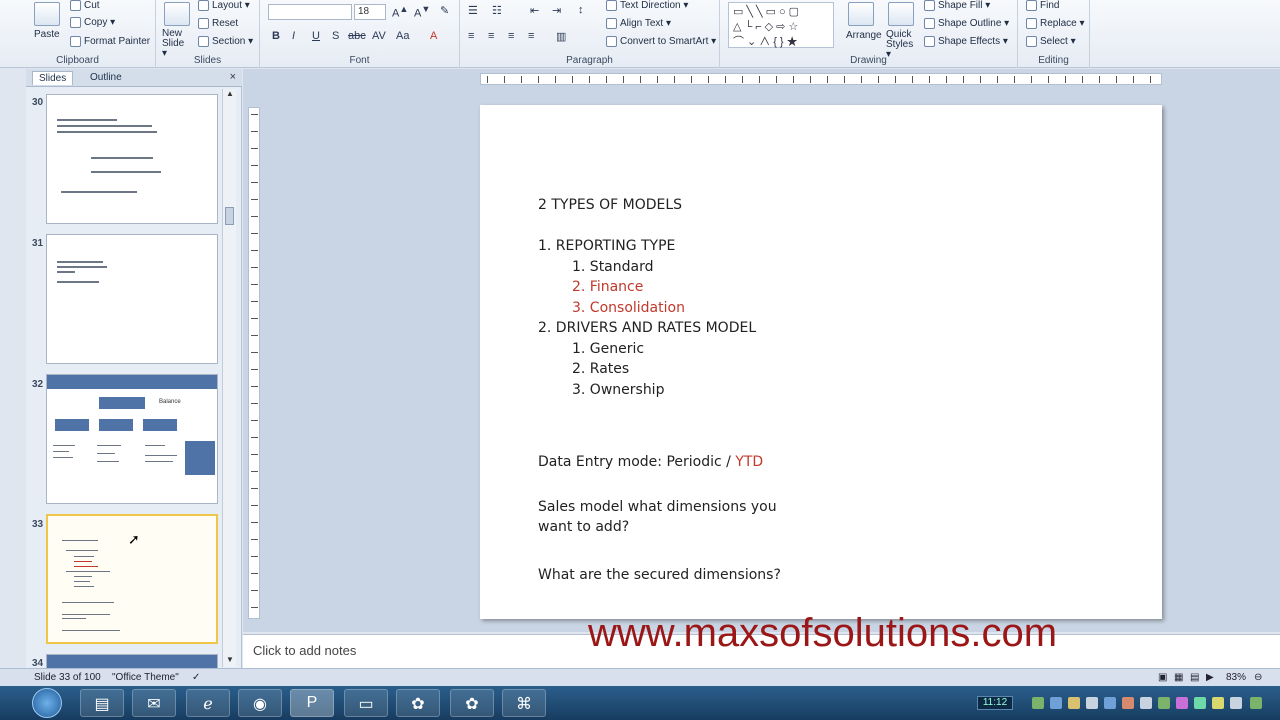 The image size is (1280, 720). What do you see at coordinates (422, 12) in the screenshot?
I see `shrink-font-icon: A▼` at bounding box center [422, 12].